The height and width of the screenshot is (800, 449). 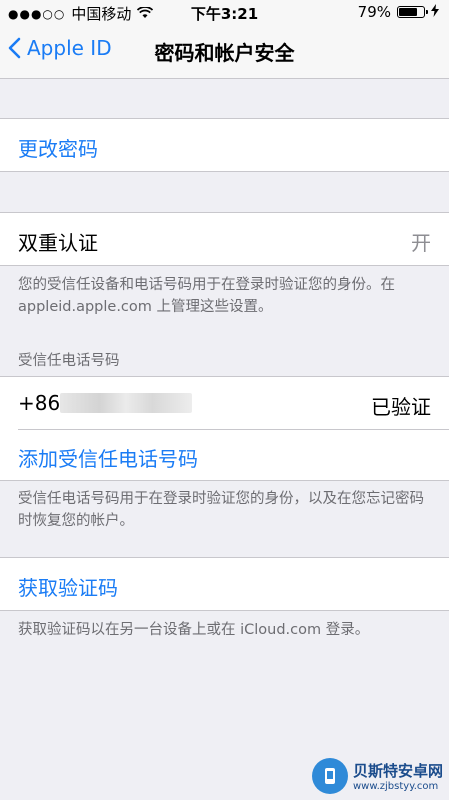 I want to click on watermark-name: 贝斯特安卓网, so click(x=397, y=771).